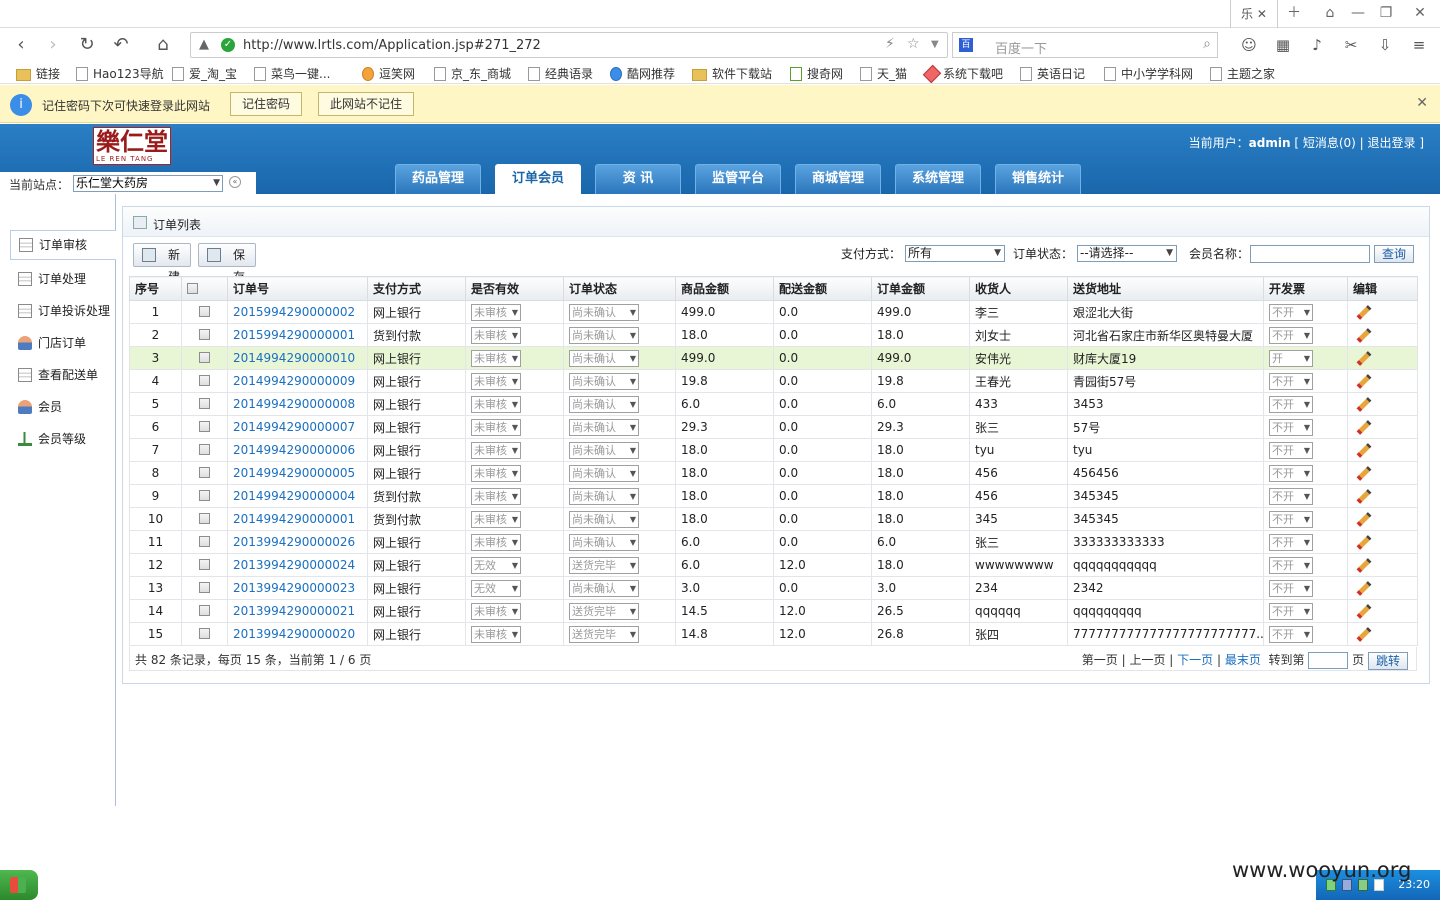 The height and width of the screenshot is (900, 1440). Describe the element at coordinates (935, 44) in the screenshot. I see `chevron-down-icon: ▼` at that location.